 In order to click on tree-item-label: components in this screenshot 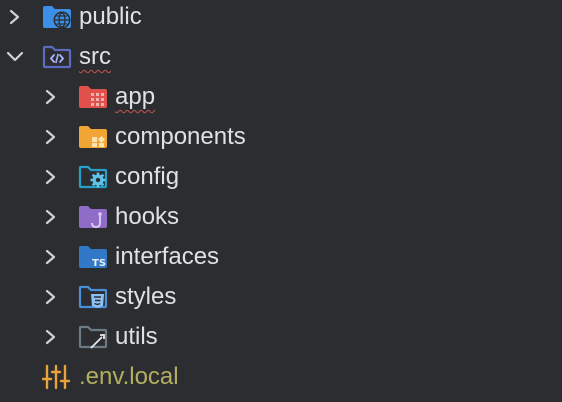, I will do `click(180, 136)`.